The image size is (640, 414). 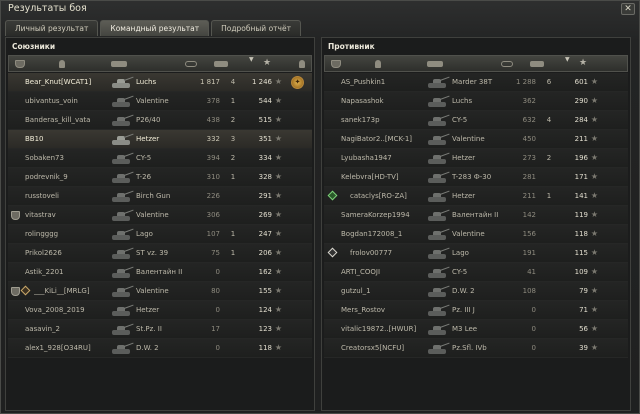 What do you see at coordinates (529, 253) in the screenshot?
I see `damage-value: 191` at bounding box center [529, 253].